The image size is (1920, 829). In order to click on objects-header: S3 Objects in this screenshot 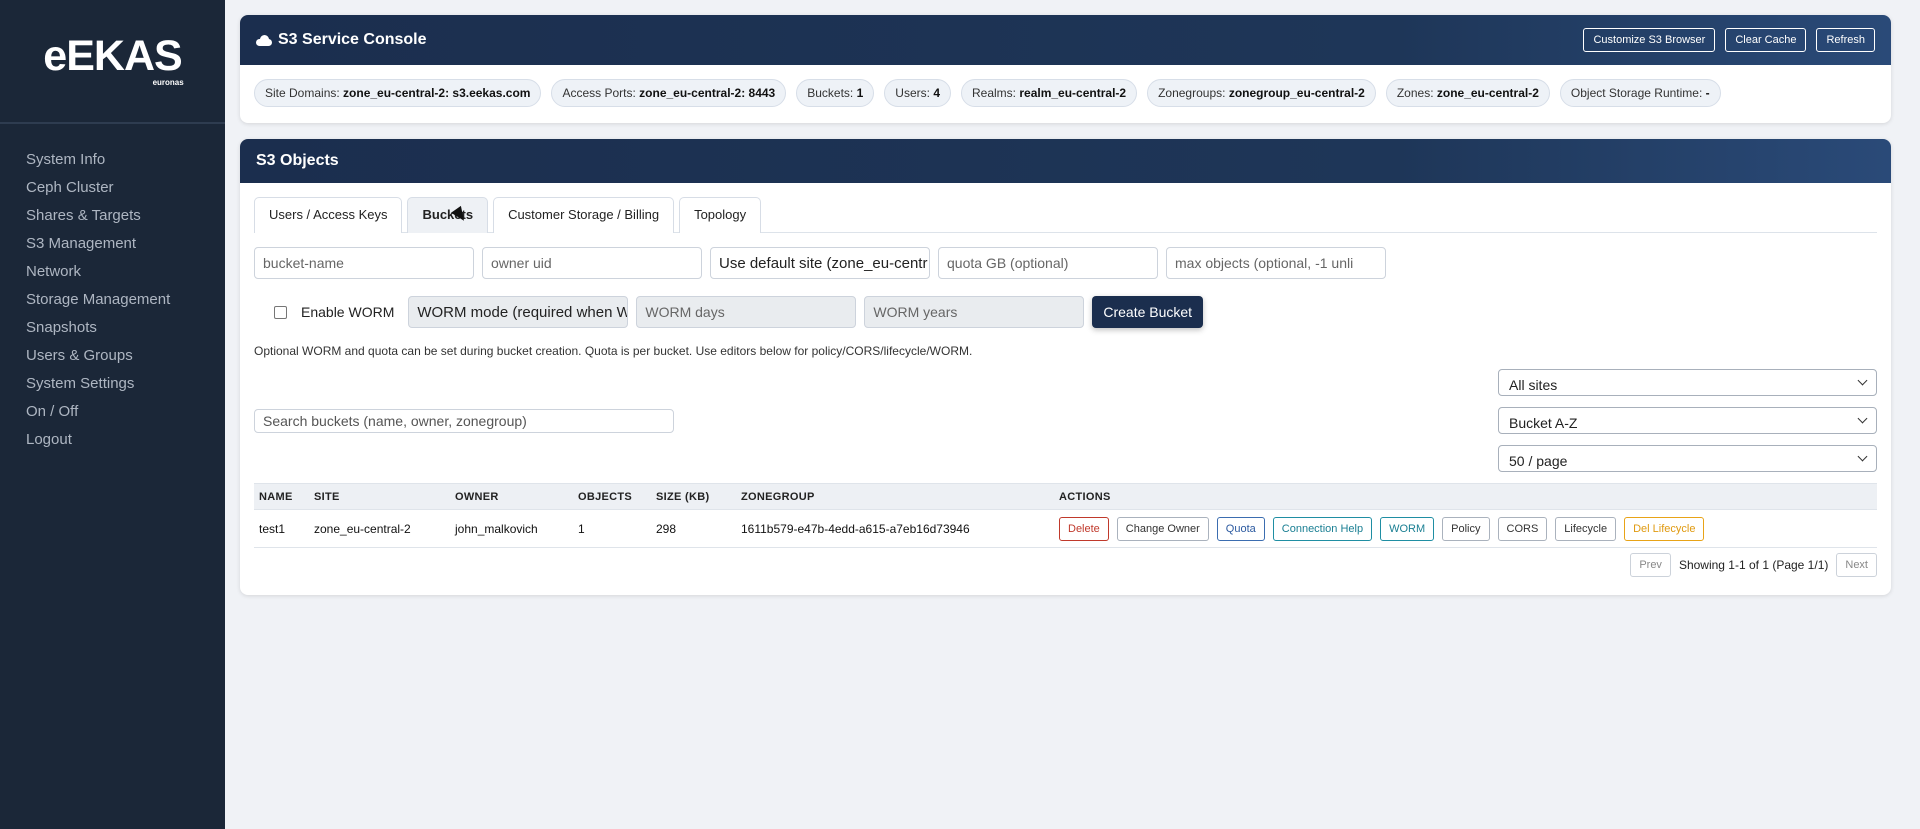, I will do `click(1065, 161)`.